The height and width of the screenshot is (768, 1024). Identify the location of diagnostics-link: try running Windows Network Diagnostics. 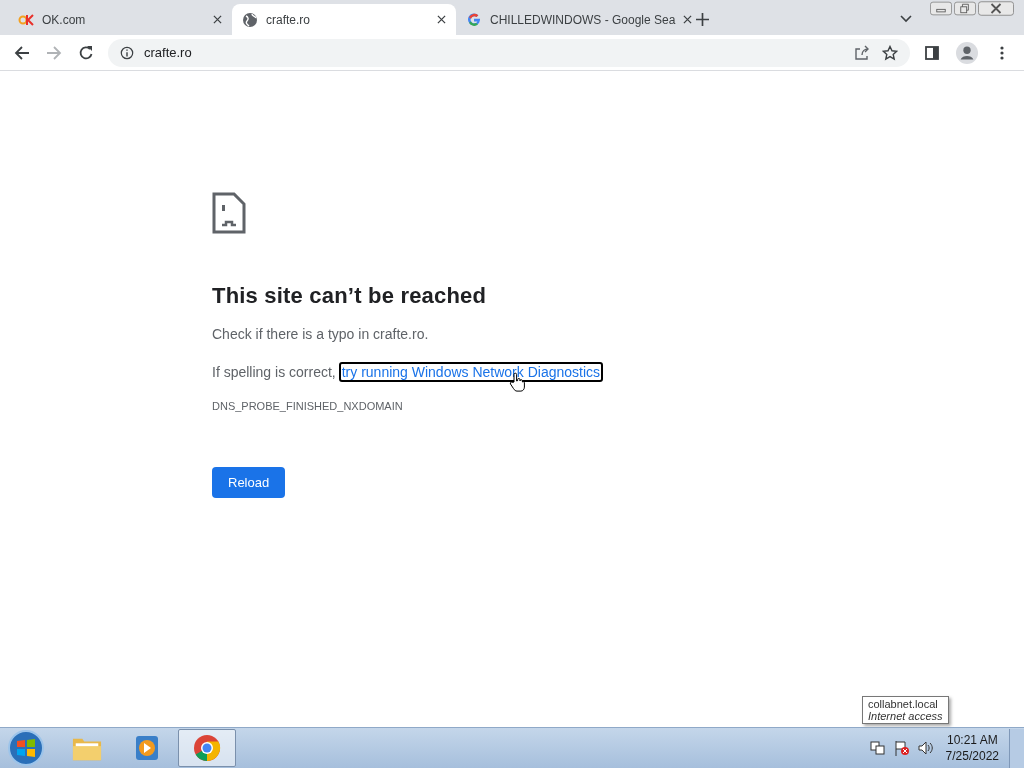
(471, 372).